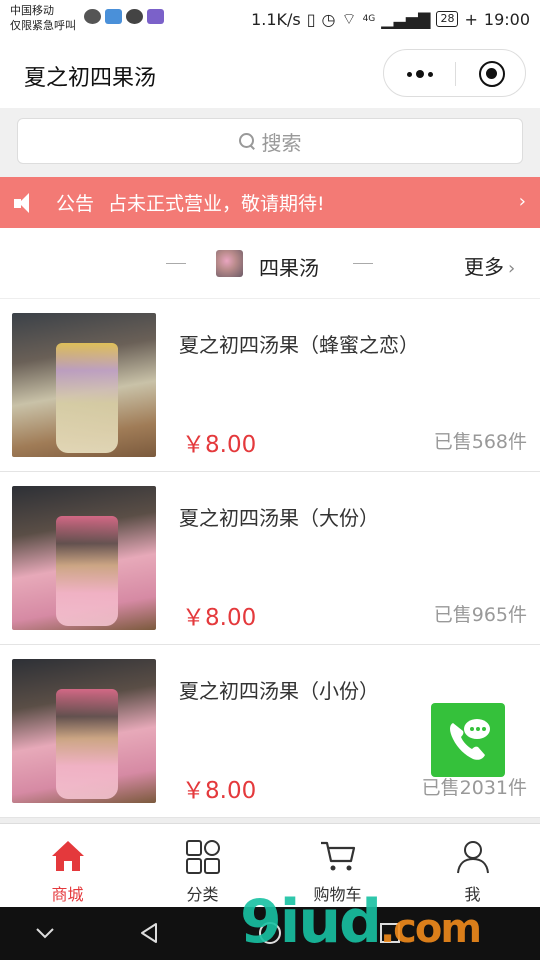 This screenshot has width=540, height=960. Describe the element at coordinates (311, 922) in the screenshot. I see `watermark-text: 9iud` at that location.